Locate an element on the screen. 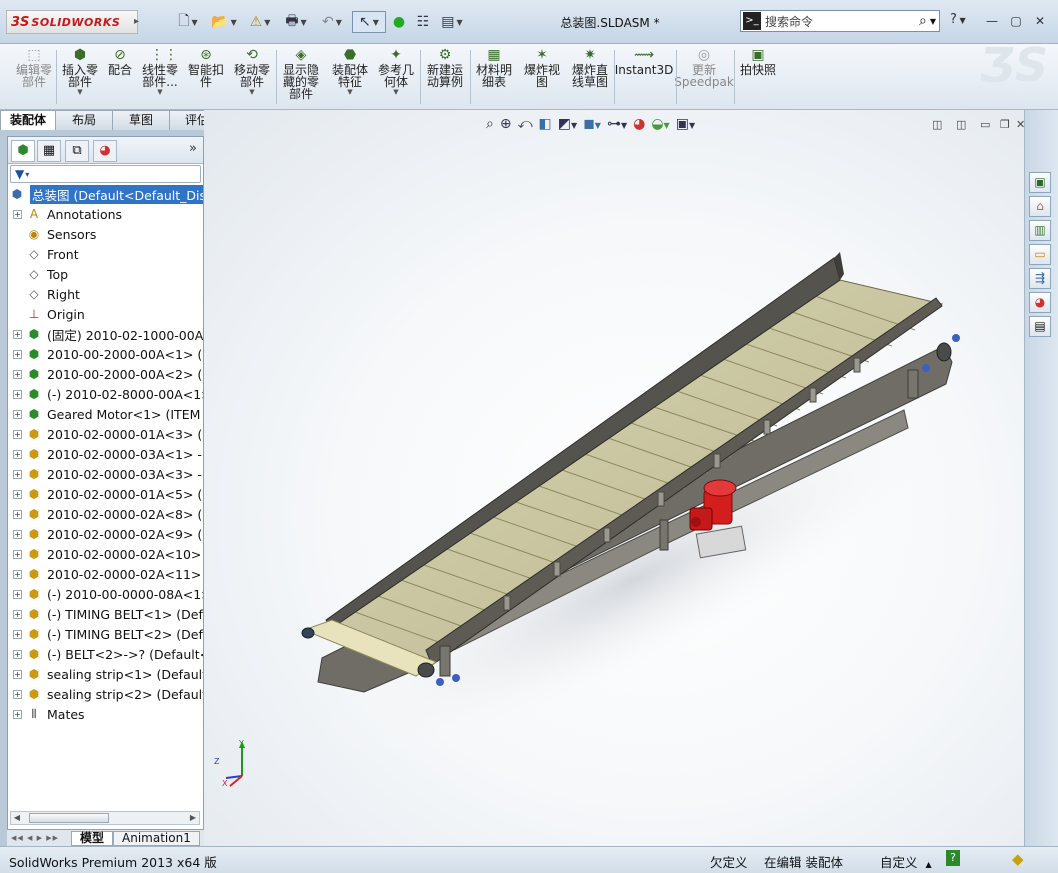 Image resolution: width=1058 pixels, height=873 pixels. rebuild-button: ● is located at coordinates (399, 22).